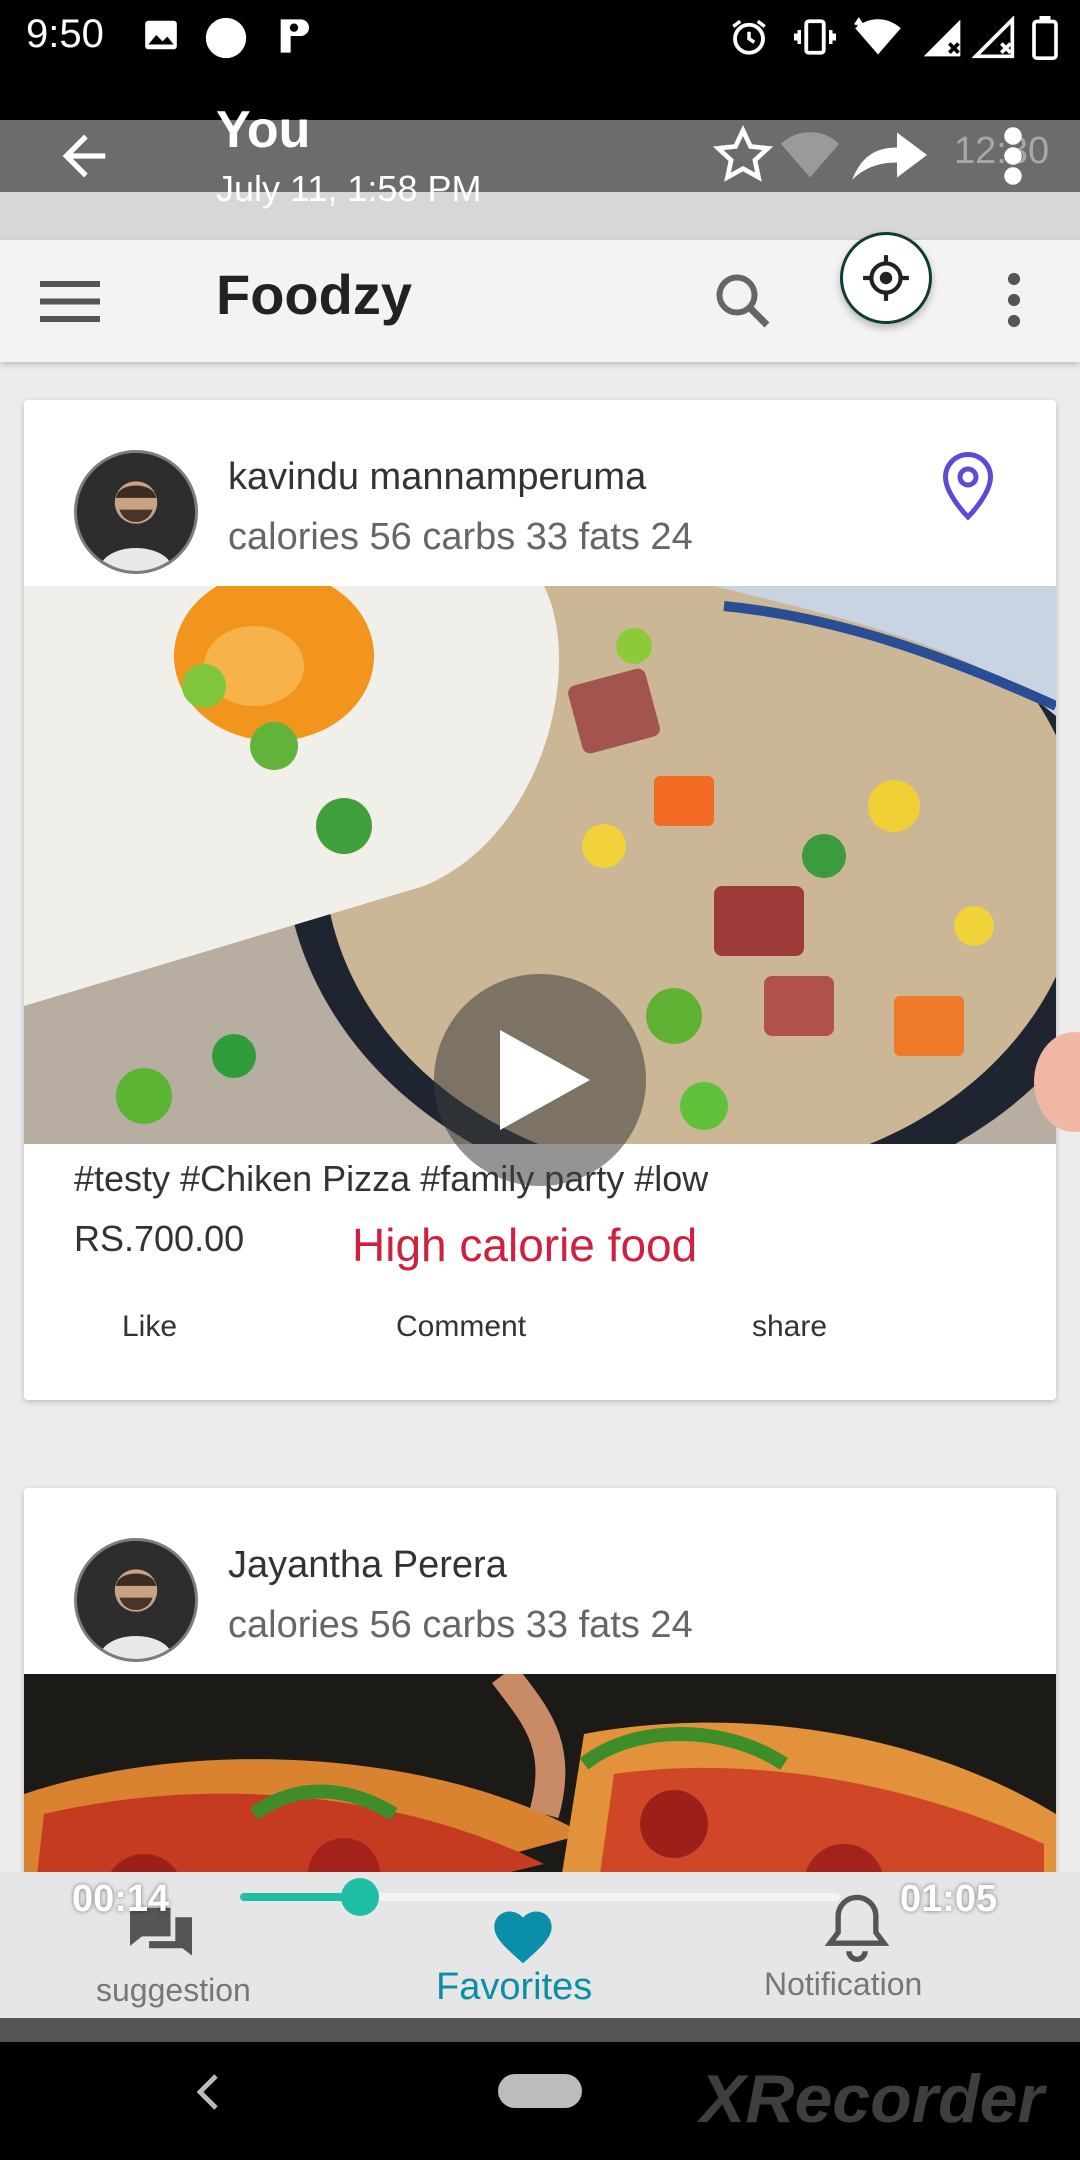 This screenshot has height=2160, width=1080. Describe the element at coordinates (525, 1245) in the screenshot. I see `calorie-label: High calorie food` at that location.